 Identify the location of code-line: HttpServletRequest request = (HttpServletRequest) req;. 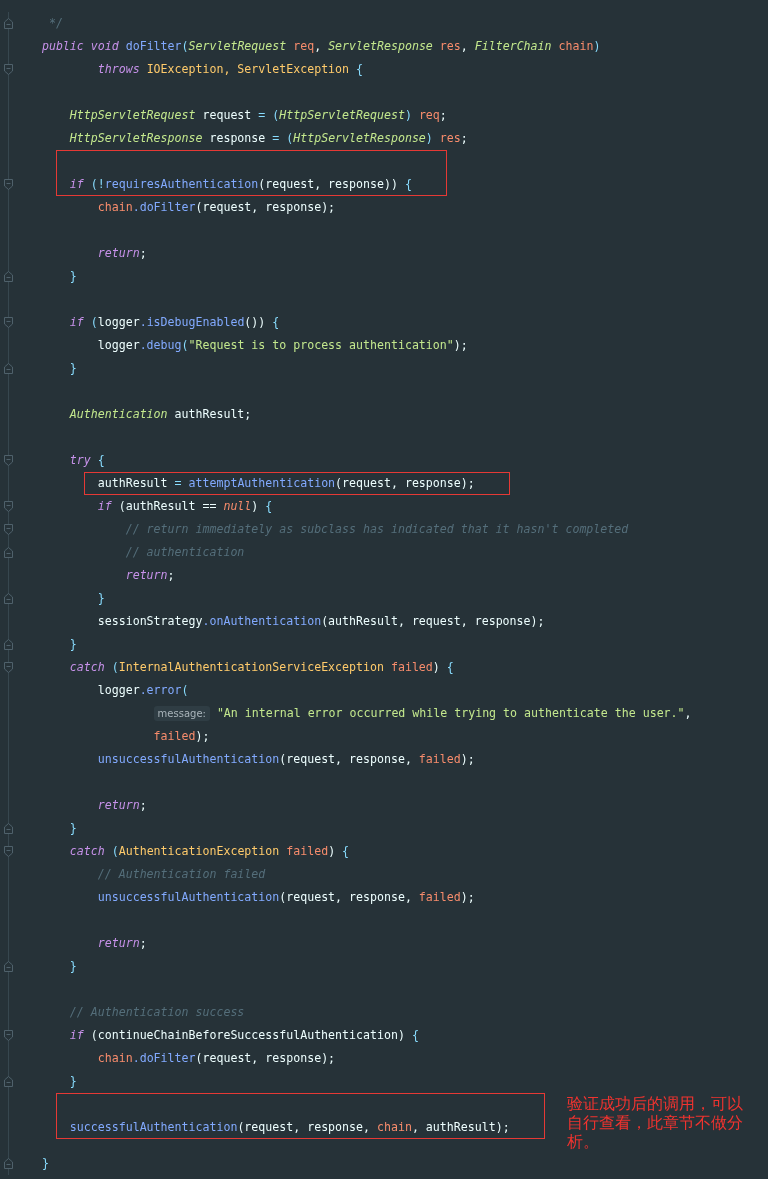
(257, 115).